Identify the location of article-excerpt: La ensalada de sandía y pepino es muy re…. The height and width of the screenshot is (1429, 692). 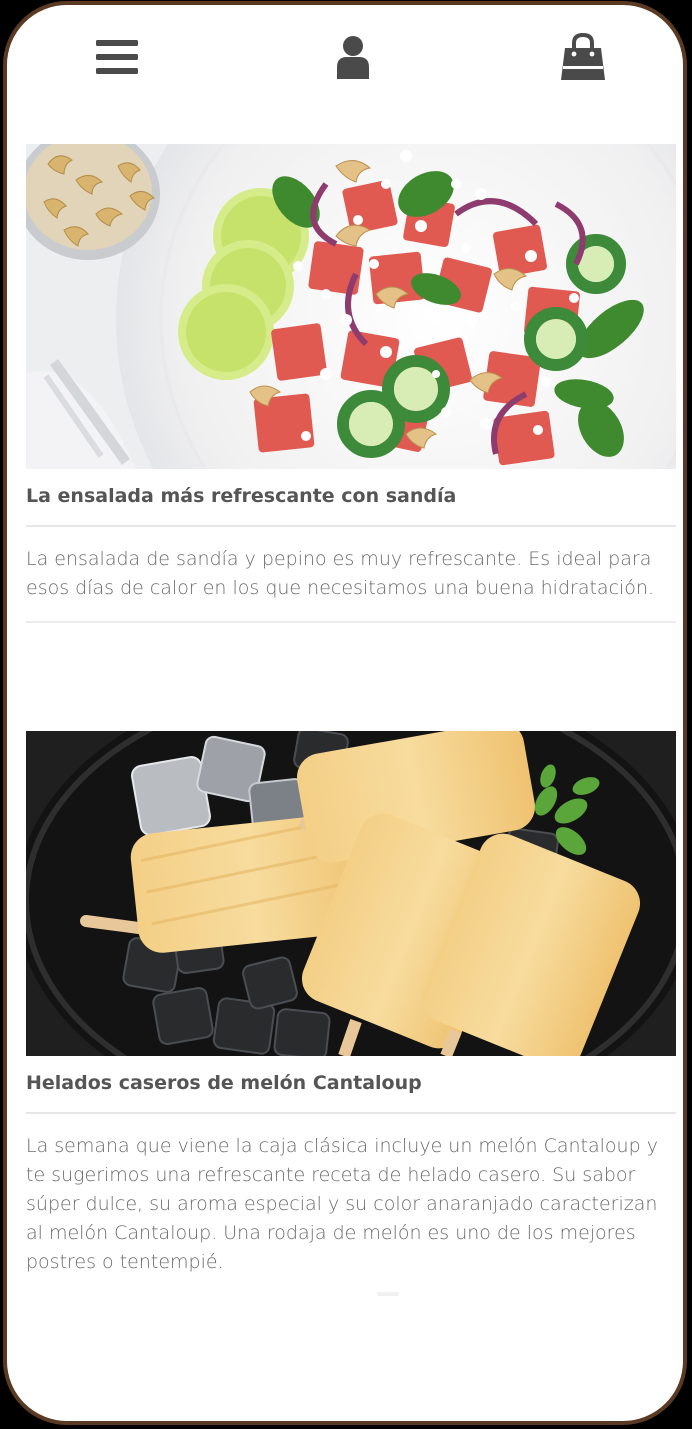
(351, 584).